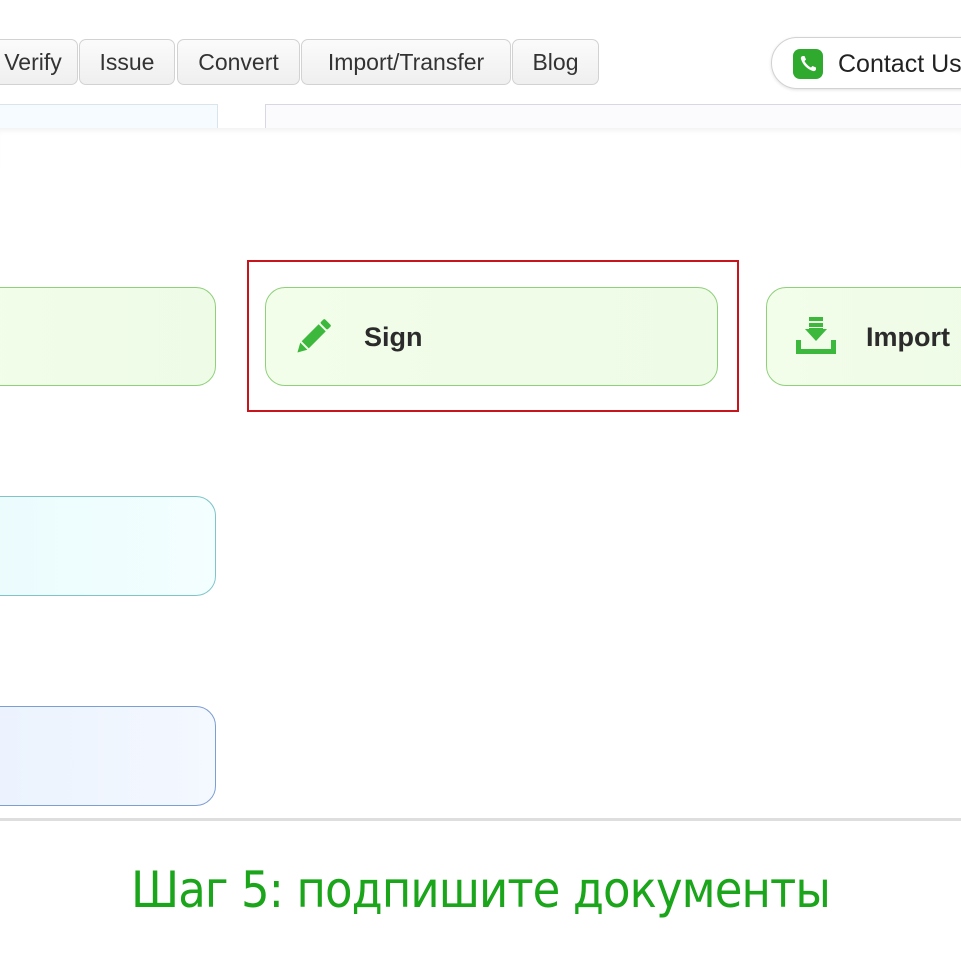 This screenshot has height=961, width=961. I want to click on download-icon, so click(816, 335).